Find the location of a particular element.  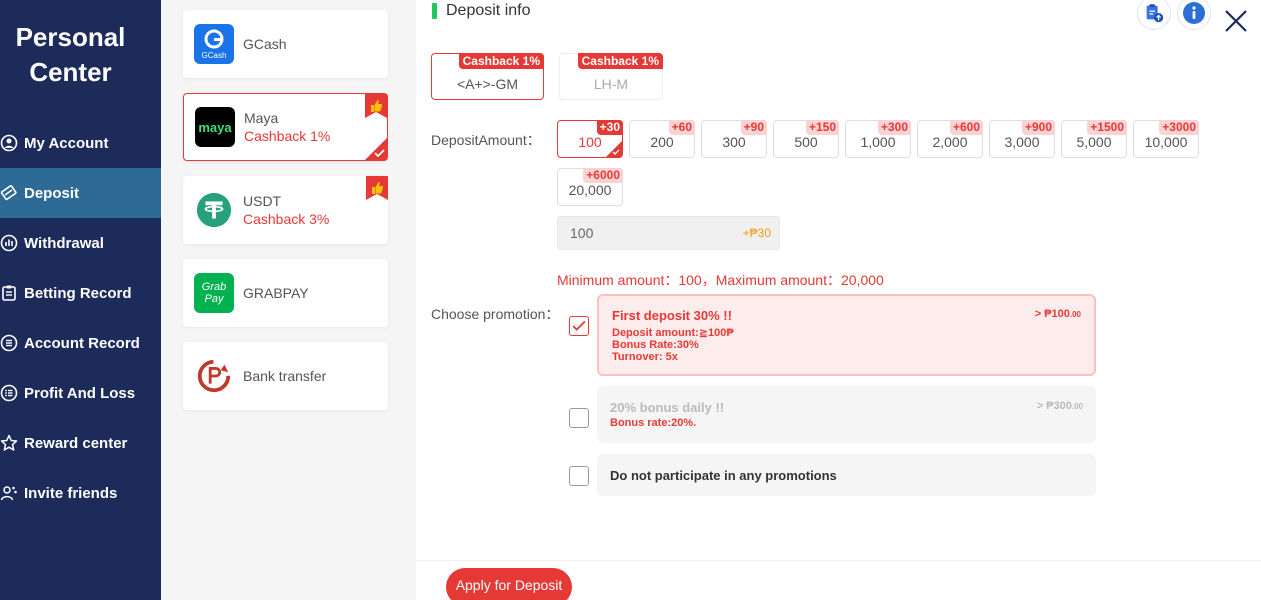

amount-value: 2,000 is located at coordinates (950, 142).